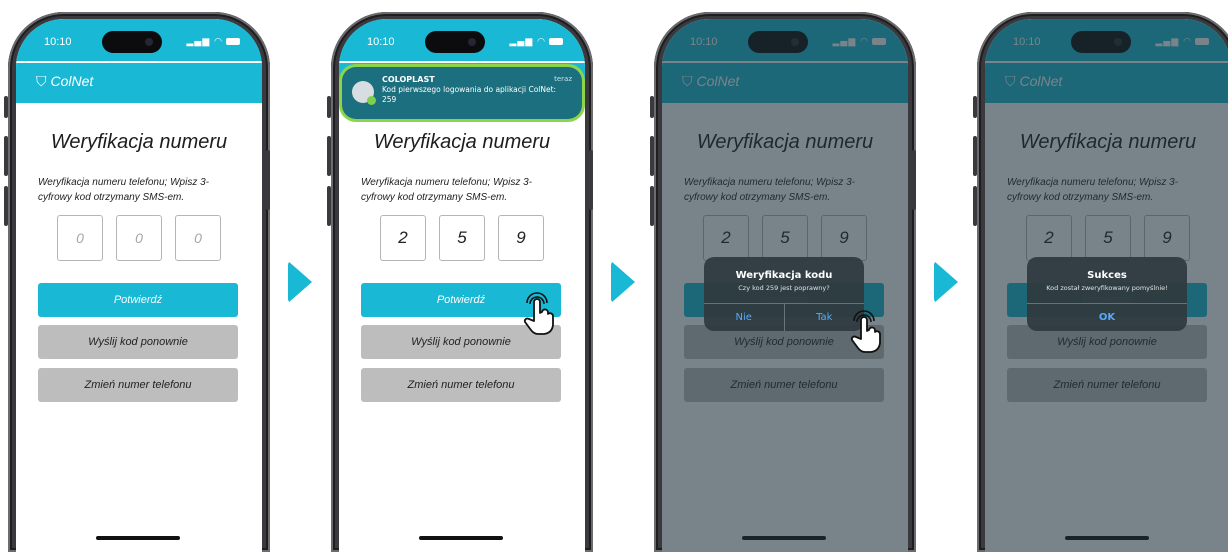 This screenshot has width=1228, height=552. What do you see at coordinates (138, 300) in the screenshot?
I see `confirm-button: Potwierdź` at bounding box center [138, 300].